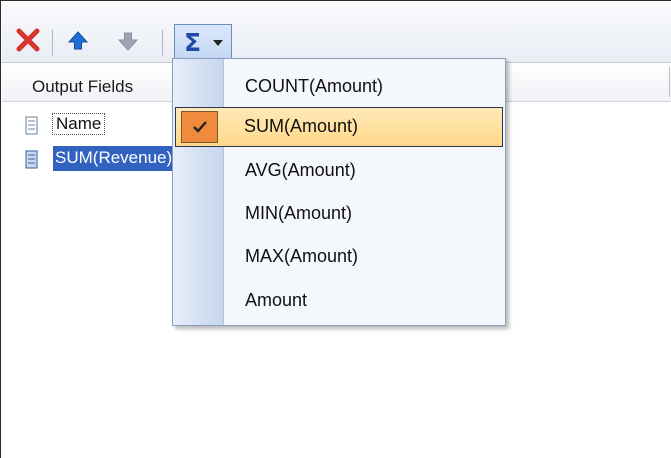 This screenshot has width=671, height=458. Describe the element at coordinates (193, 42) in the screenshot. I see `sigma-icon: Σ` at that location.